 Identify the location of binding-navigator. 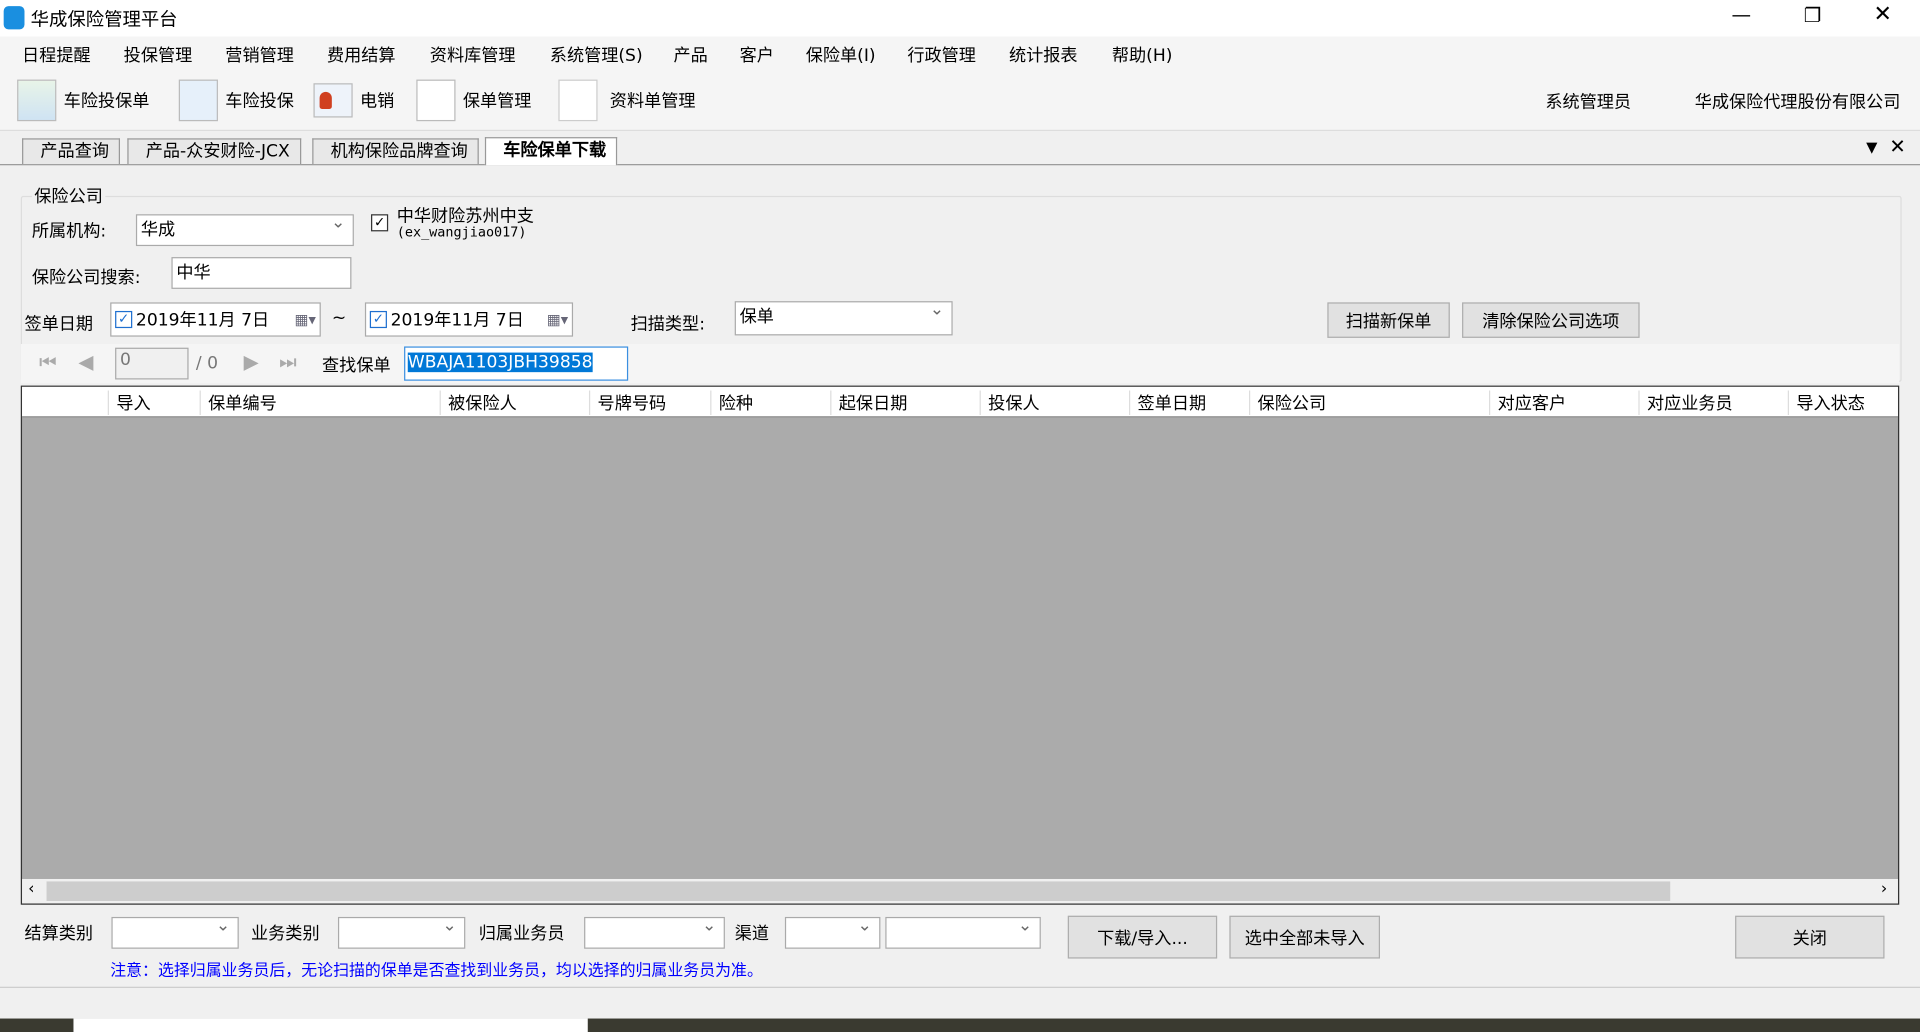
(960, 364).